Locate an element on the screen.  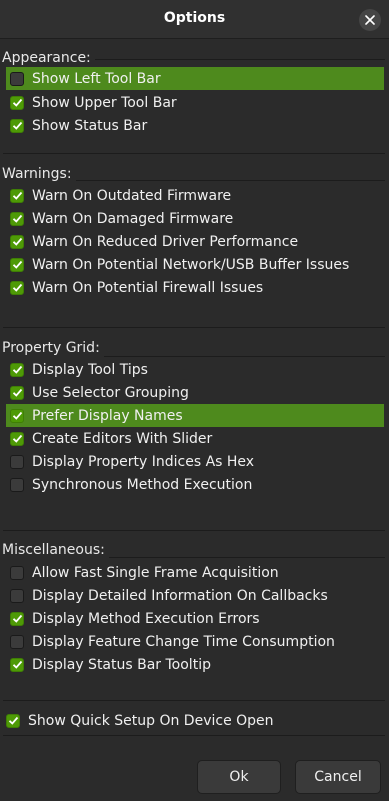
section-title-miscellaneous: Miscellaneous: is located at coordinates (55, 550).